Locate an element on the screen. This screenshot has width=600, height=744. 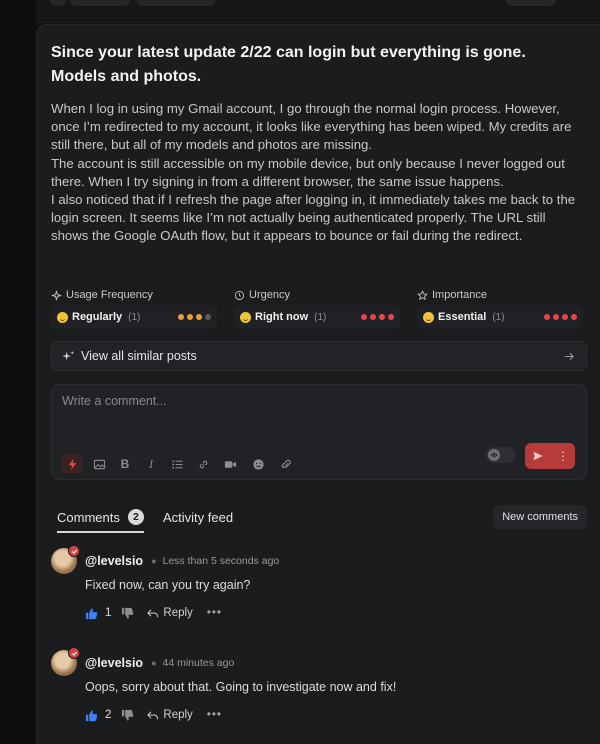
comment-tabs: Comments 2 Activity feed New comments is located at coordinates (319, 518).